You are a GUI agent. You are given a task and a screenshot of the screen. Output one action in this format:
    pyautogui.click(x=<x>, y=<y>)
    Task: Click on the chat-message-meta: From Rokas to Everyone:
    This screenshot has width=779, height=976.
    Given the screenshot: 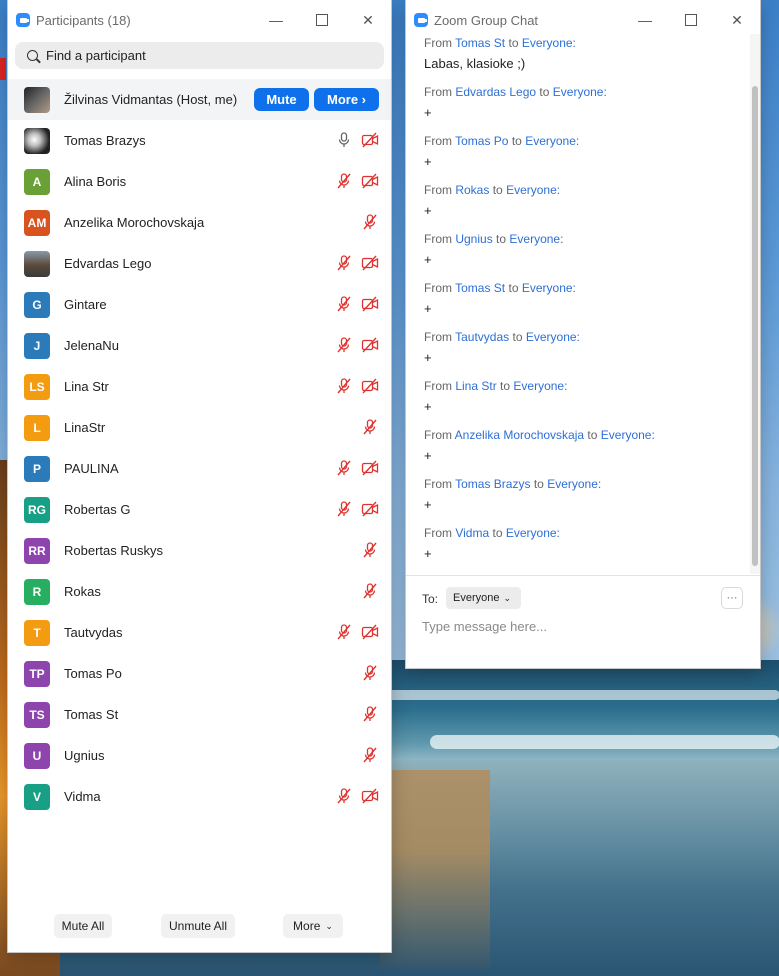 What is the action you would take?
    pyautogui.click(x=492, y=190)
    